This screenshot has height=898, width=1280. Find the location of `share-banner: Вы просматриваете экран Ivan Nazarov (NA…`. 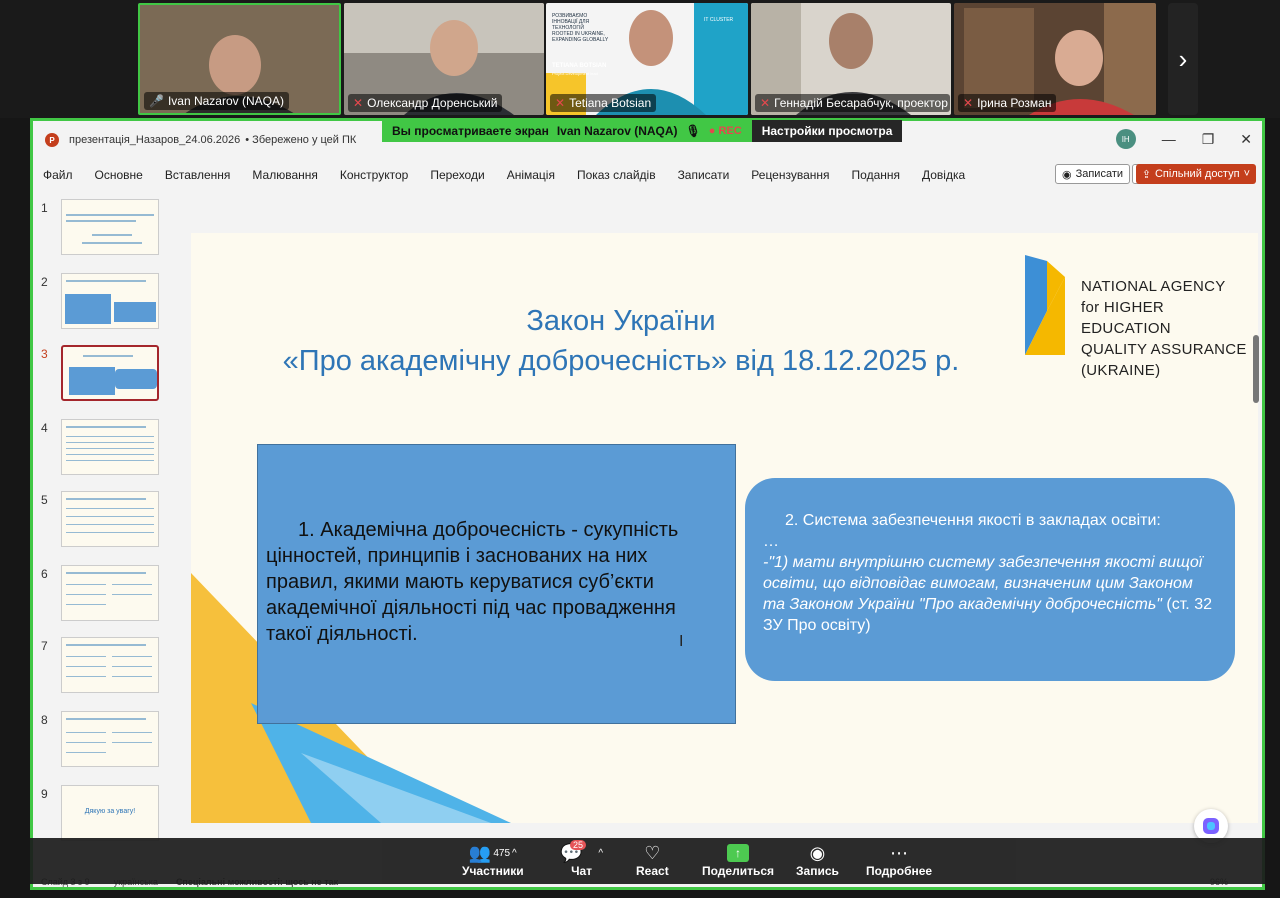

share-banner: Вы просматриваете экран Ivan Nazarov (NA… is located at coordinates (642, 131).